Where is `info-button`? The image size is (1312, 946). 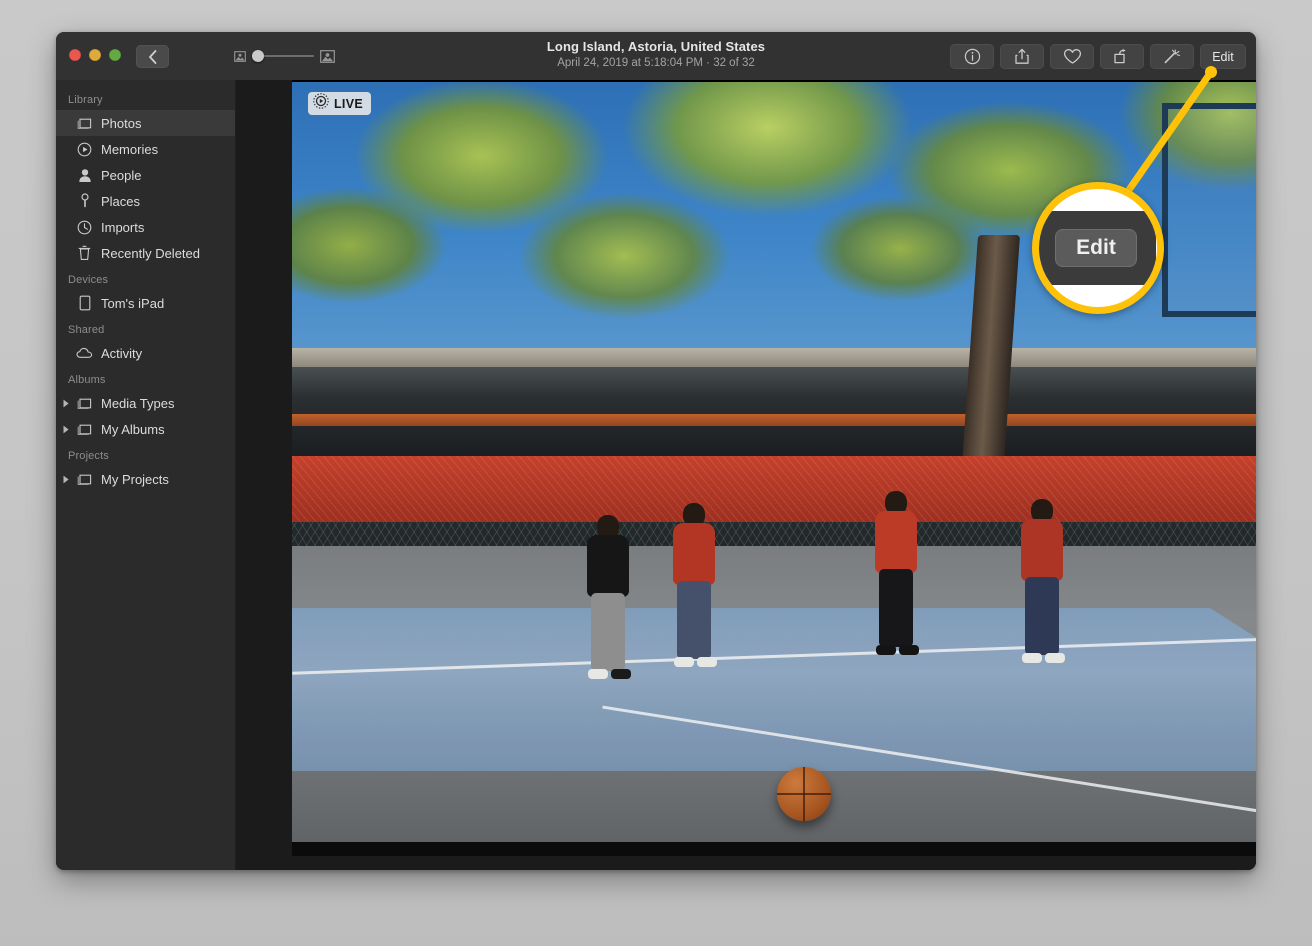
info-button is located at coordinates (972, 56).